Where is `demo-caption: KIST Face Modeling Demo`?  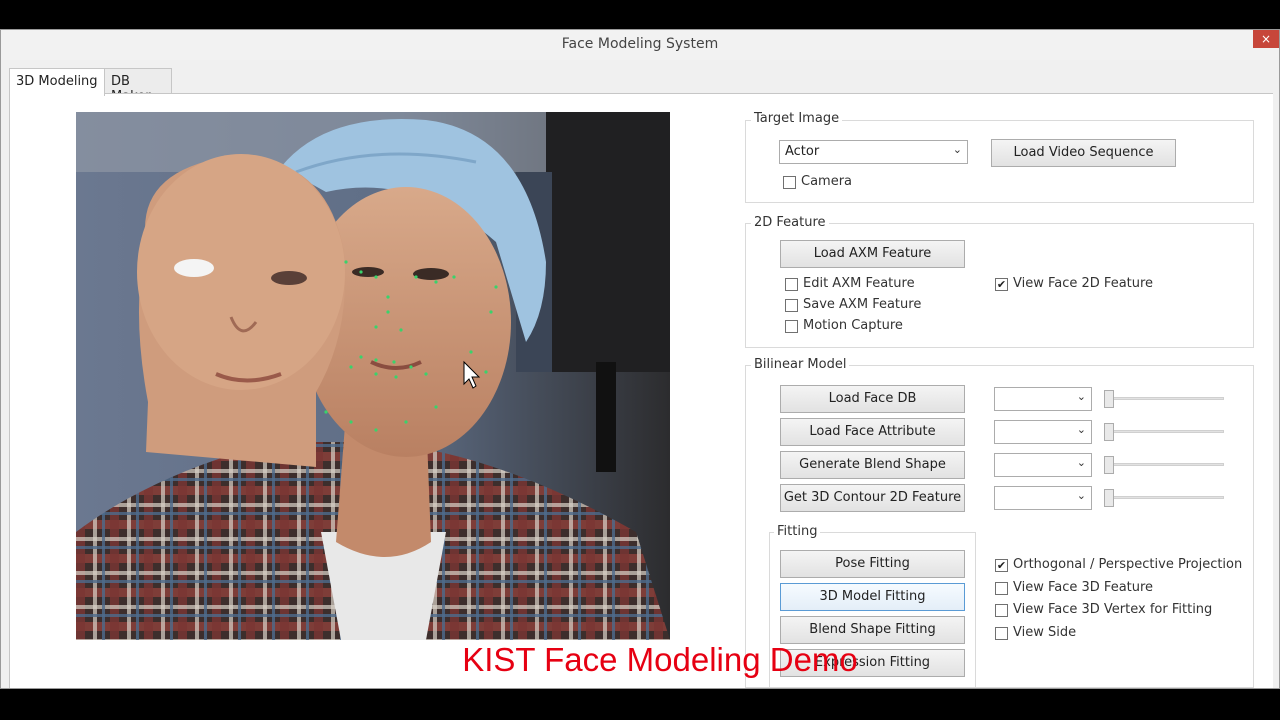 demo-caption: KIST Face Modeling Demo is located at coordinates (660, 659).